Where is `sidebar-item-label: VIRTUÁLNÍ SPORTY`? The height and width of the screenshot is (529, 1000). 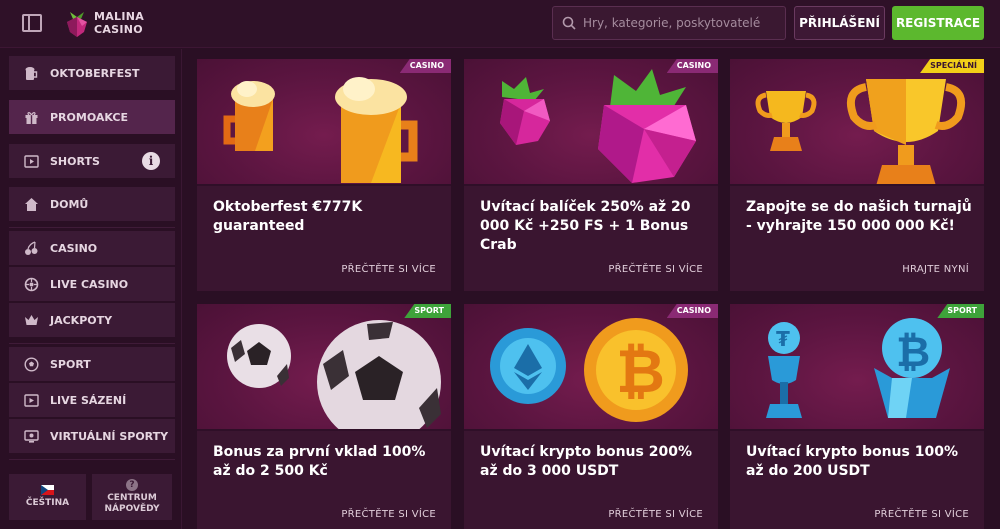
sidebar-item-label: VIRTUÁLNÍ SPORTY is located at coordinates (109, 436).